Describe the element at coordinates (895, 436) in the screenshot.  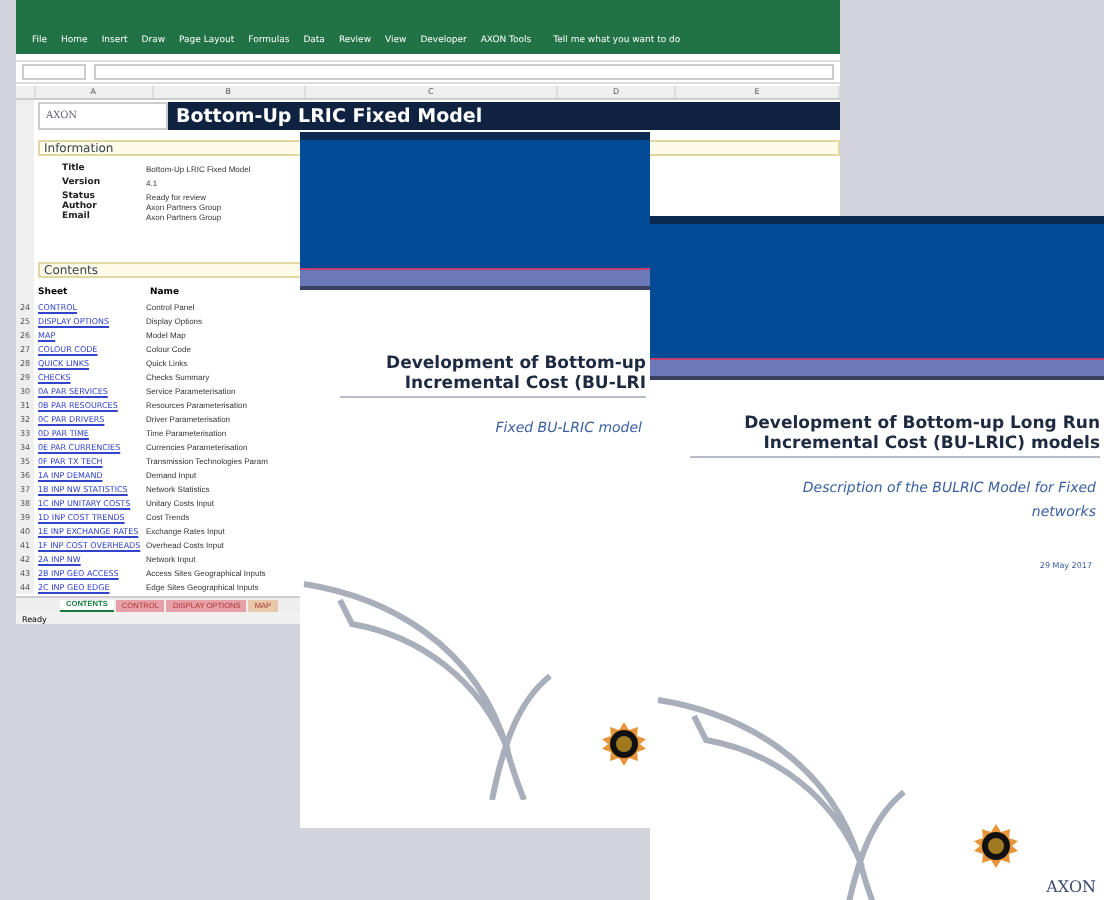
I see `document-title: Development of Bottom-up Long Run Incremental Cost (BU-LRIC) models` at that location.